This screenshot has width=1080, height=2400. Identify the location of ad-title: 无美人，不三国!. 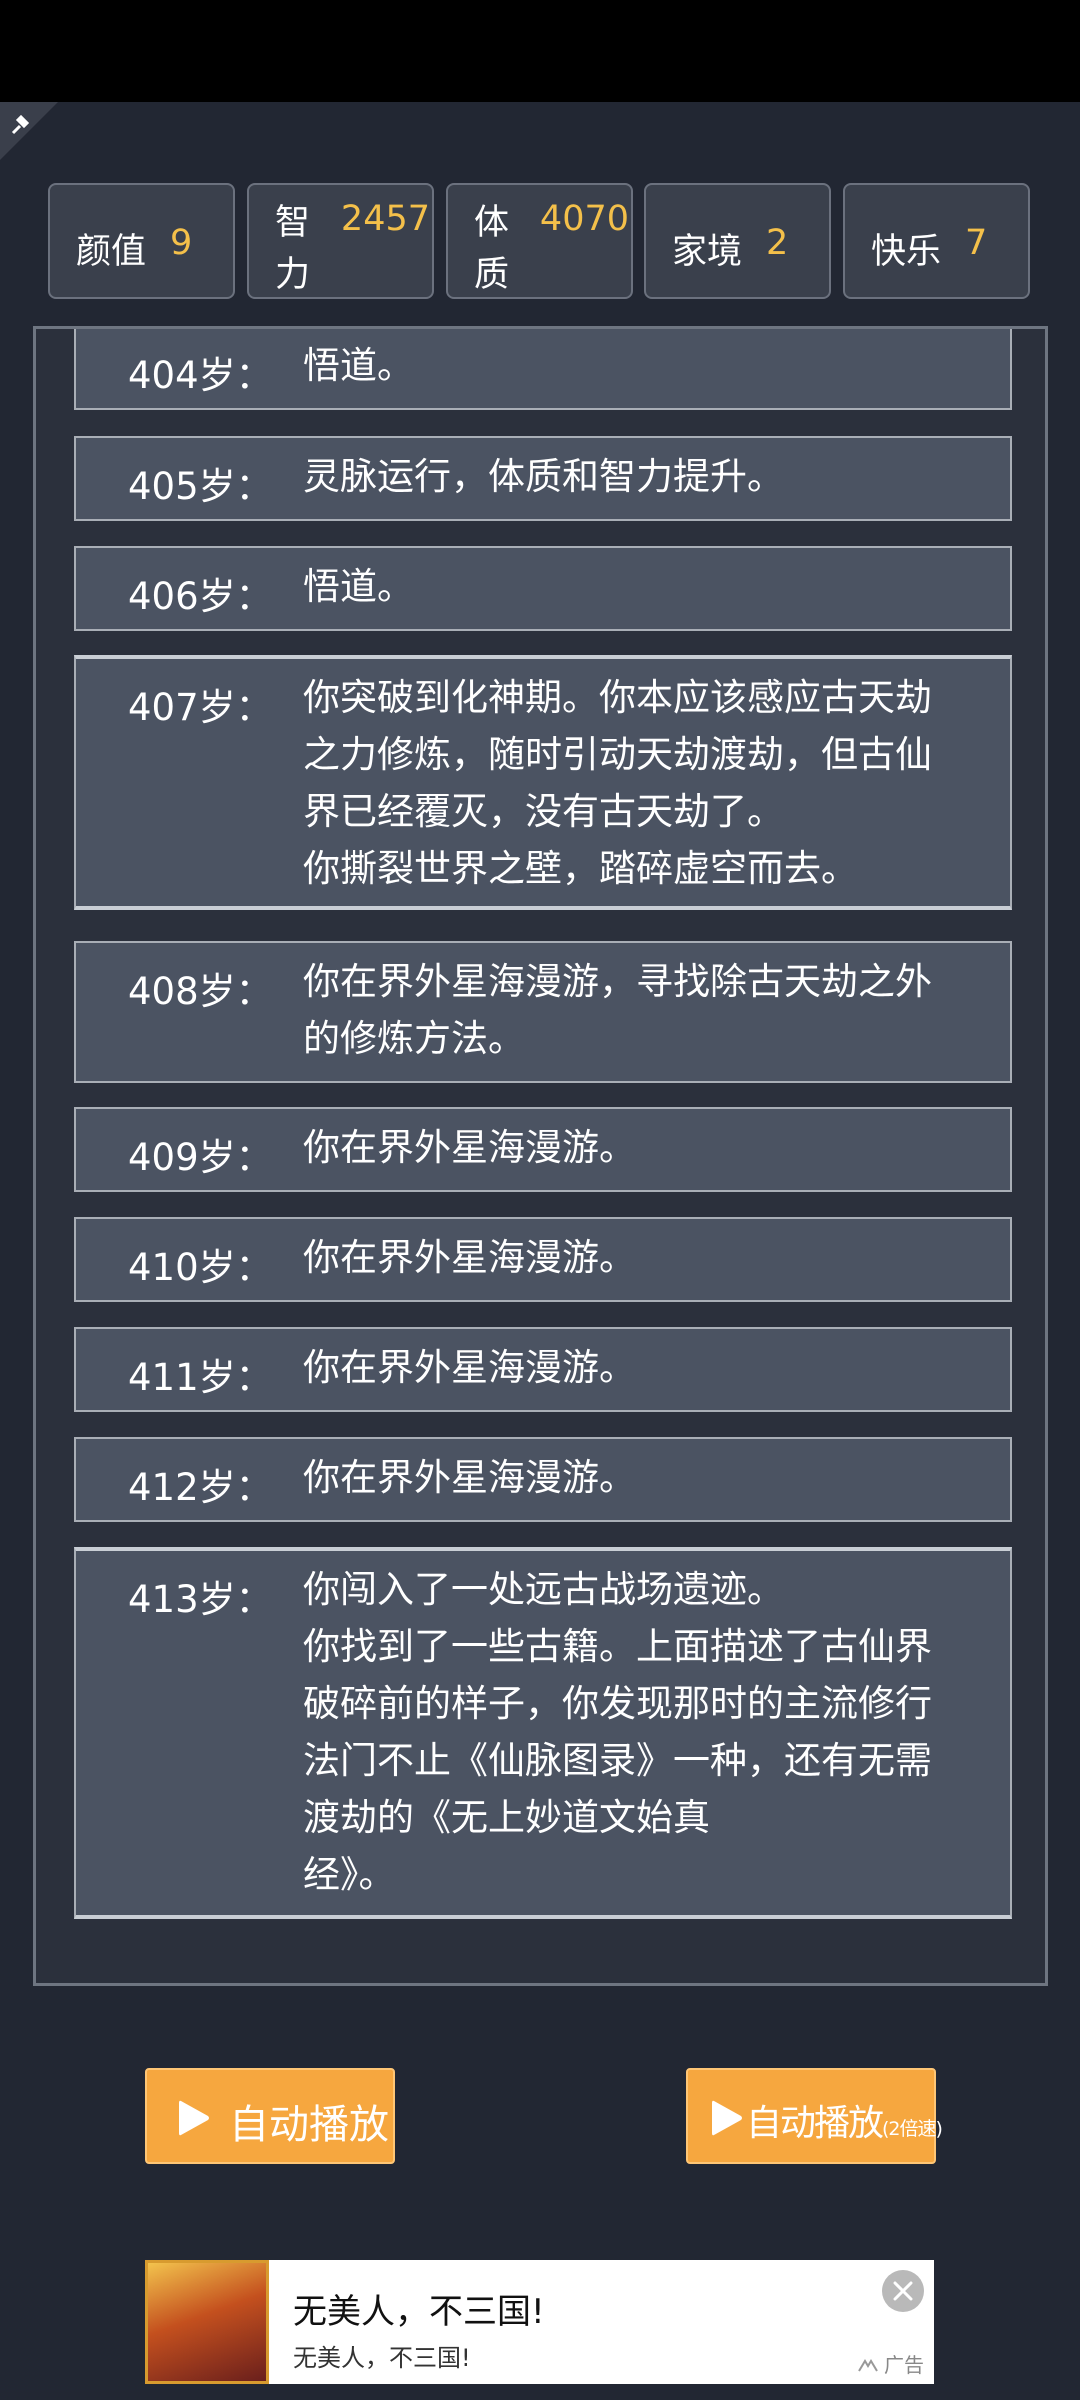
(419, 2308).